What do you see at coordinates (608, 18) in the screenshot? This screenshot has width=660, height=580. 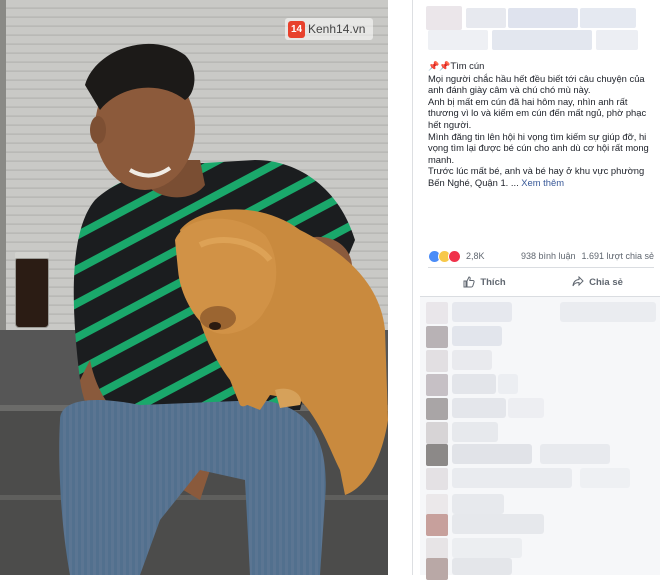 I see `group-name-blurred` at bounding box center [608, 18].